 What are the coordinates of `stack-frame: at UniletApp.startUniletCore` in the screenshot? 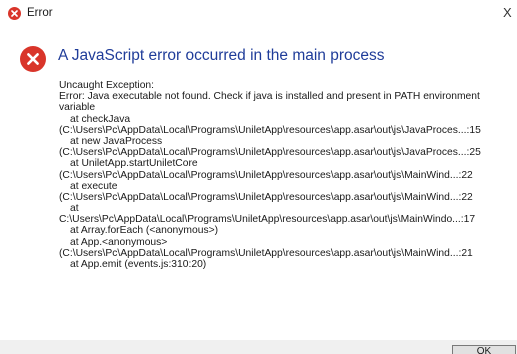 It's located at (134, 164).